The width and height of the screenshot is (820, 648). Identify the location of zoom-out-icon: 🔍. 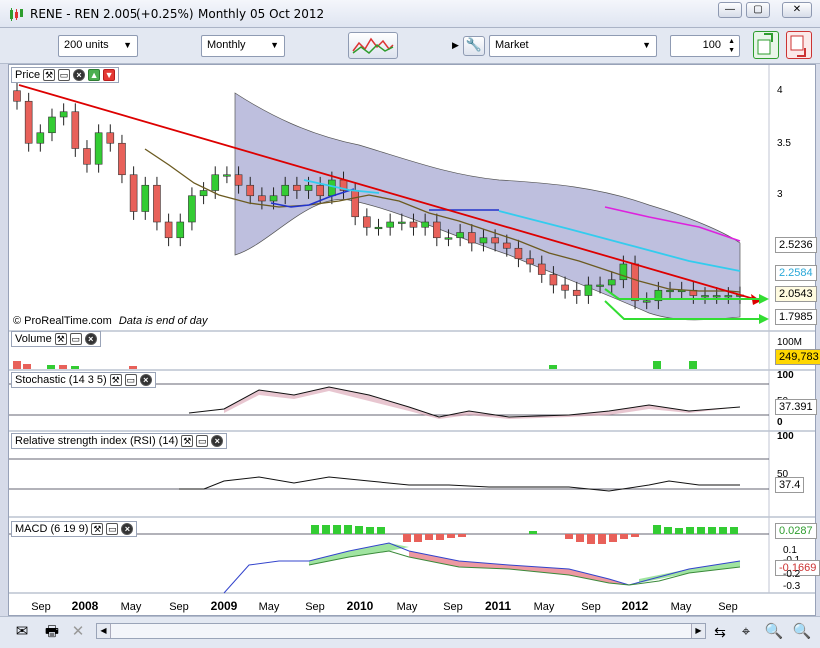
(774, 632).